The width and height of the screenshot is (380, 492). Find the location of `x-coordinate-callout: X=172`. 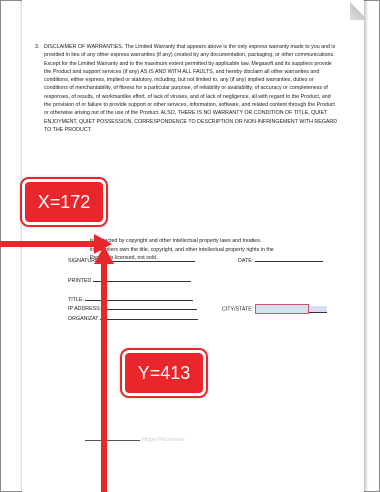

x-coordinate-callout: X=172 is located at coordinates (64, 202).